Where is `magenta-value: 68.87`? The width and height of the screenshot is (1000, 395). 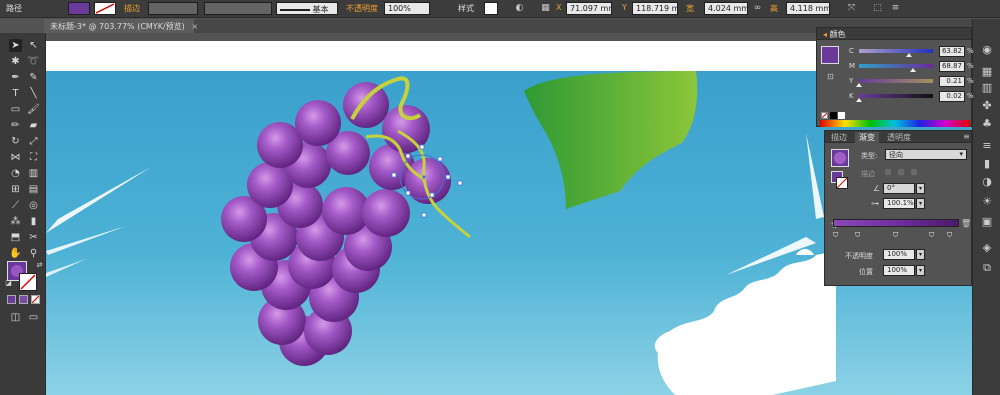 magenta-value: 68.87 is located at coordinates (952, 66).